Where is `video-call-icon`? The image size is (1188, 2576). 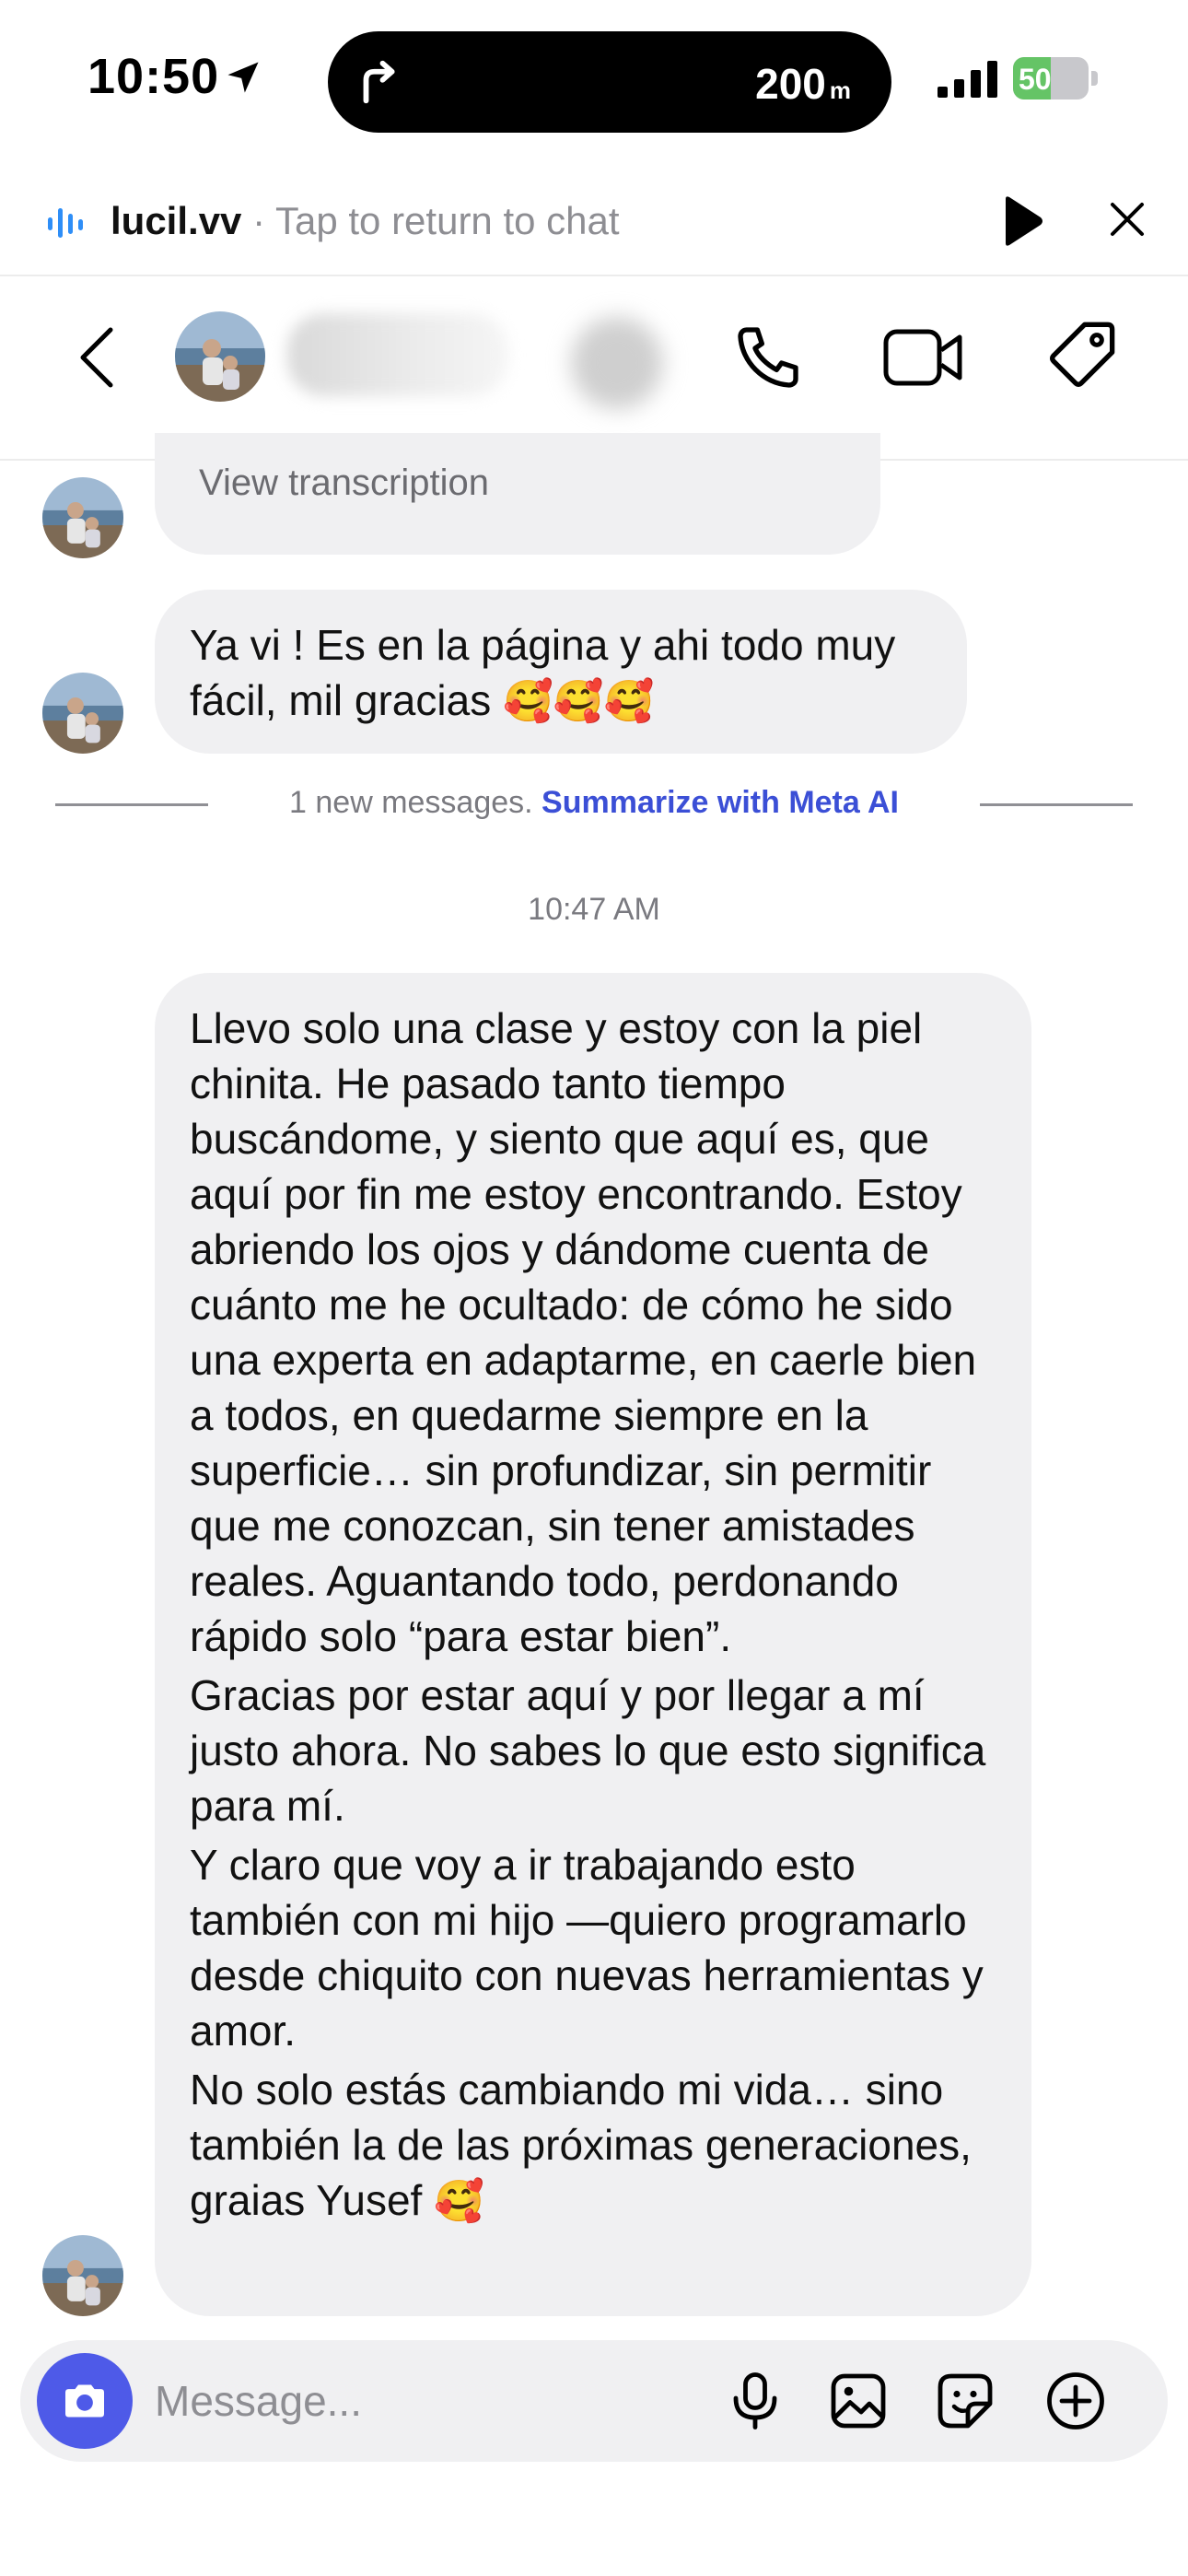 video-call-icon is located at coordinates (923, 357).